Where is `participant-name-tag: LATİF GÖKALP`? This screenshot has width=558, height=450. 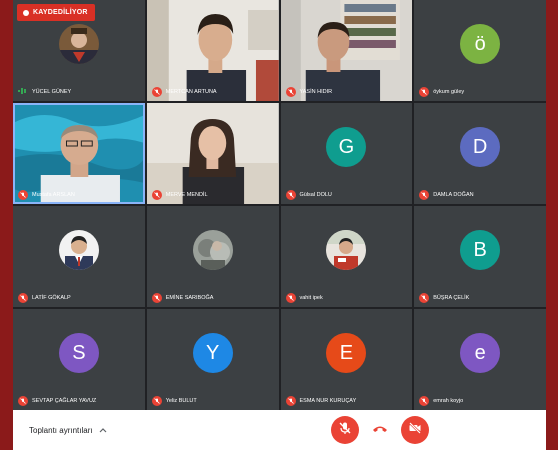
participant-name-tag: LATİF GÖKALP is located at coordinates (44, 298).